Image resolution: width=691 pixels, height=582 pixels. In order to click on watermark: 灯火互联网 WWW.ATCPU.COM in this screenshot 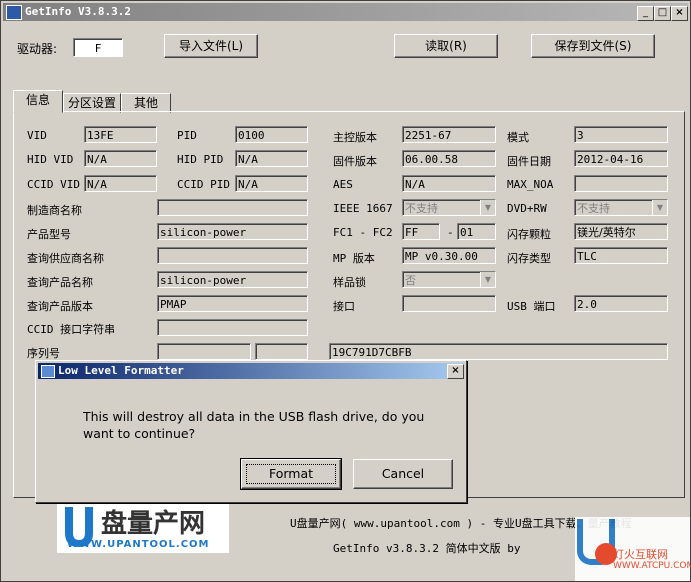, I will do `click(633, 549)`.